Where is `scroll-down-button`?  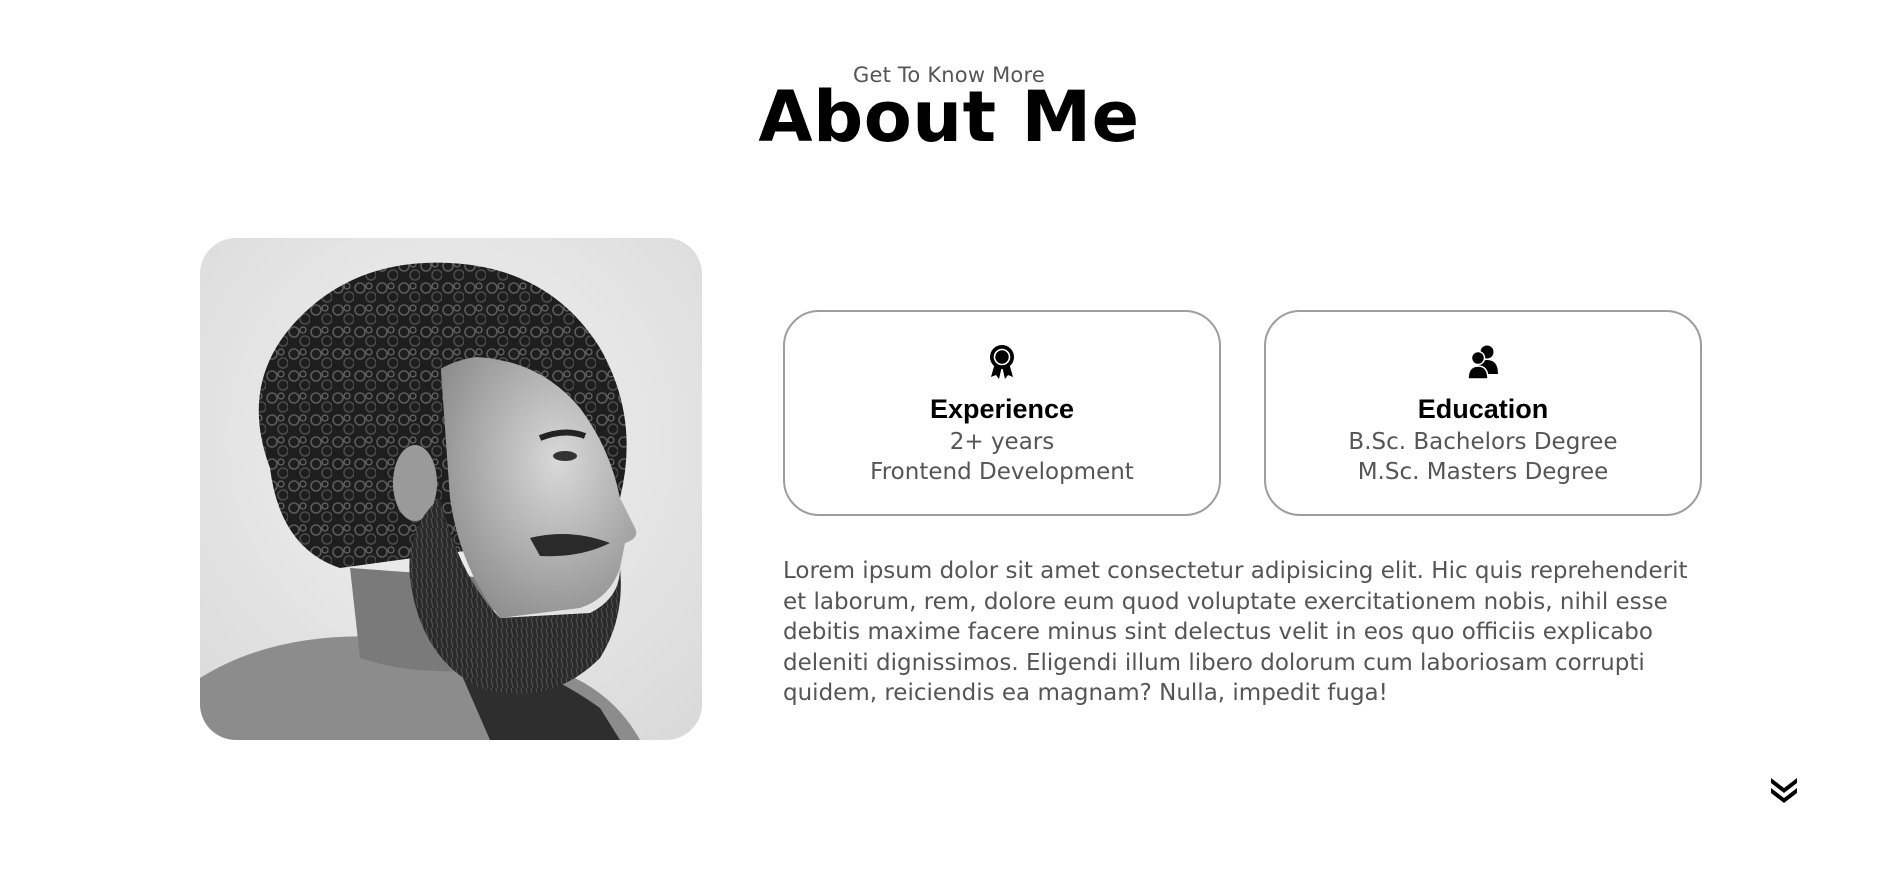 scroll-down-button is located at coordinates (1784, 790).